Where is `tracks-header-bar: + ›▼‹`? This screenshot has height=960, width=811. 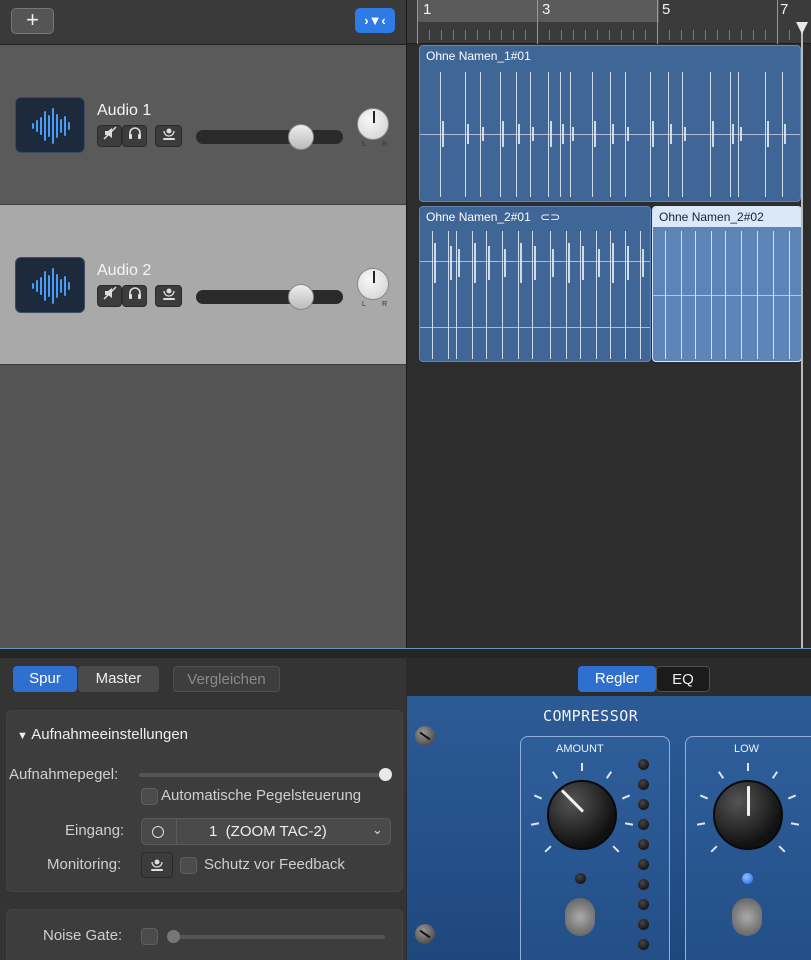 tracks-header-bar: + ›▼‹ is located at coordinates (203, 22).